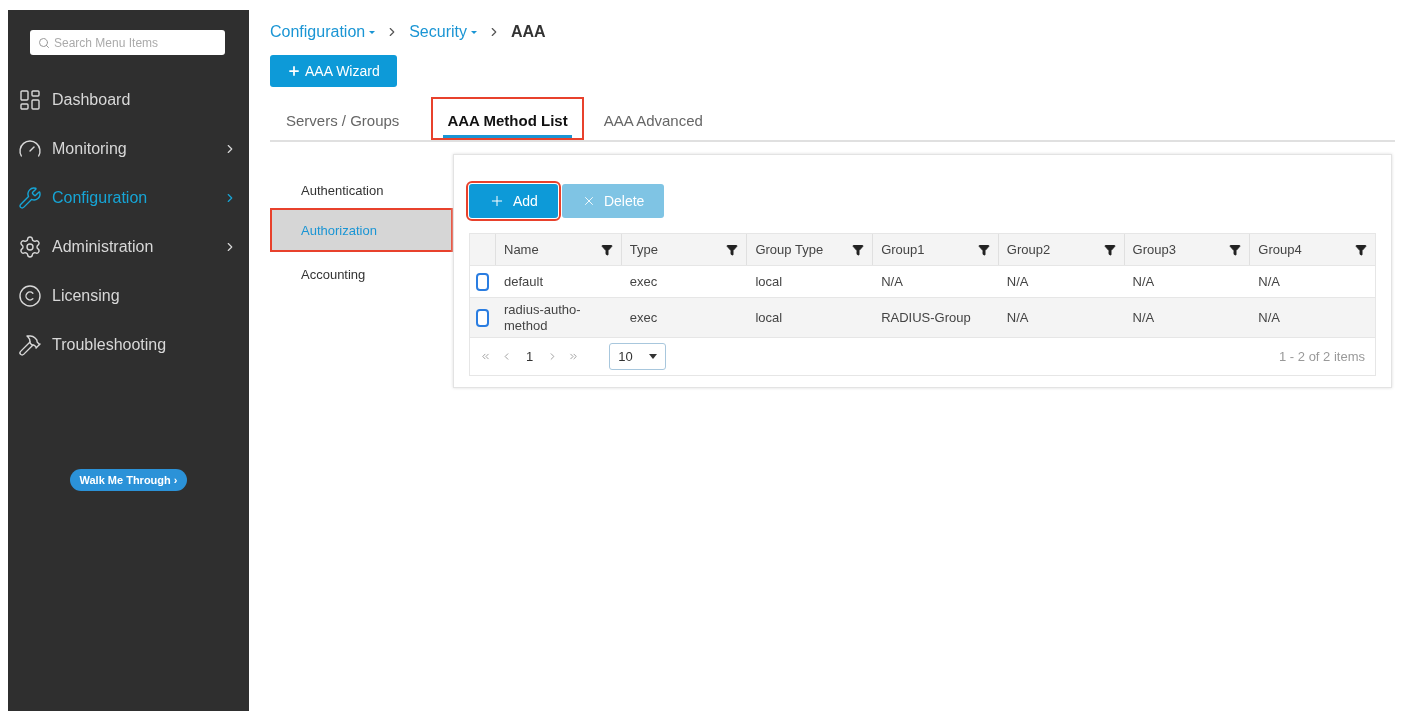 The image size is (1407, 711). What do you see at coordinates (361, 274) in the screenshot?
I see `subnav-item: Accounting` at bounding box center [361, 274].